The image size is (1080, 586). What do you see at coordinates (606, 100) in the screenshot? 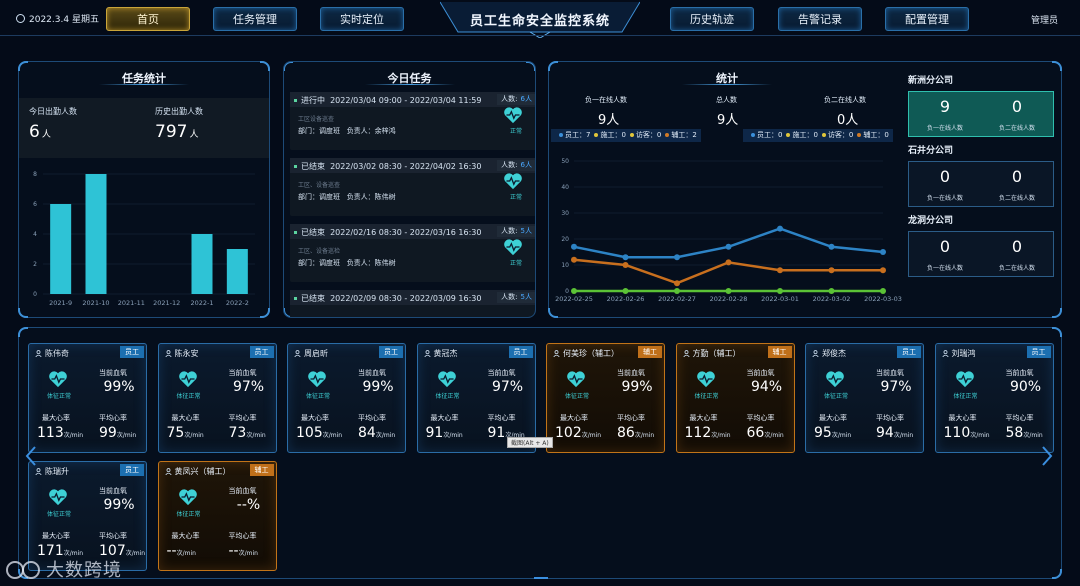
I see `l1-online-label: 负一在线人数` at bounding box center [606, 100].